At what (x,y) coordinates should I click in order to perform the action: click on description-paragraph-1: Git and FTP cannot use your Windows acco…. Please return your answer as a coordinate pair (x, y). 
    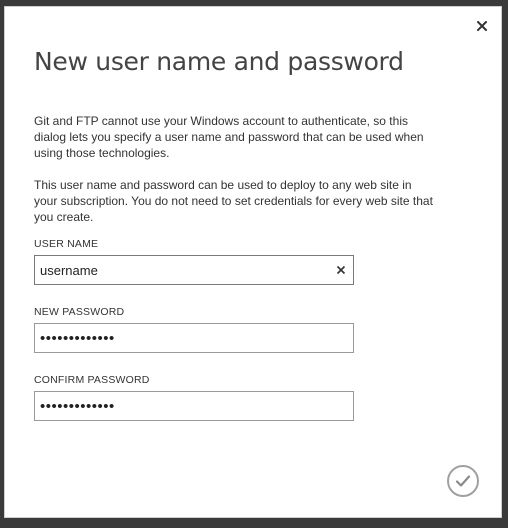
    Looking at the image, I should click on (229, 137).